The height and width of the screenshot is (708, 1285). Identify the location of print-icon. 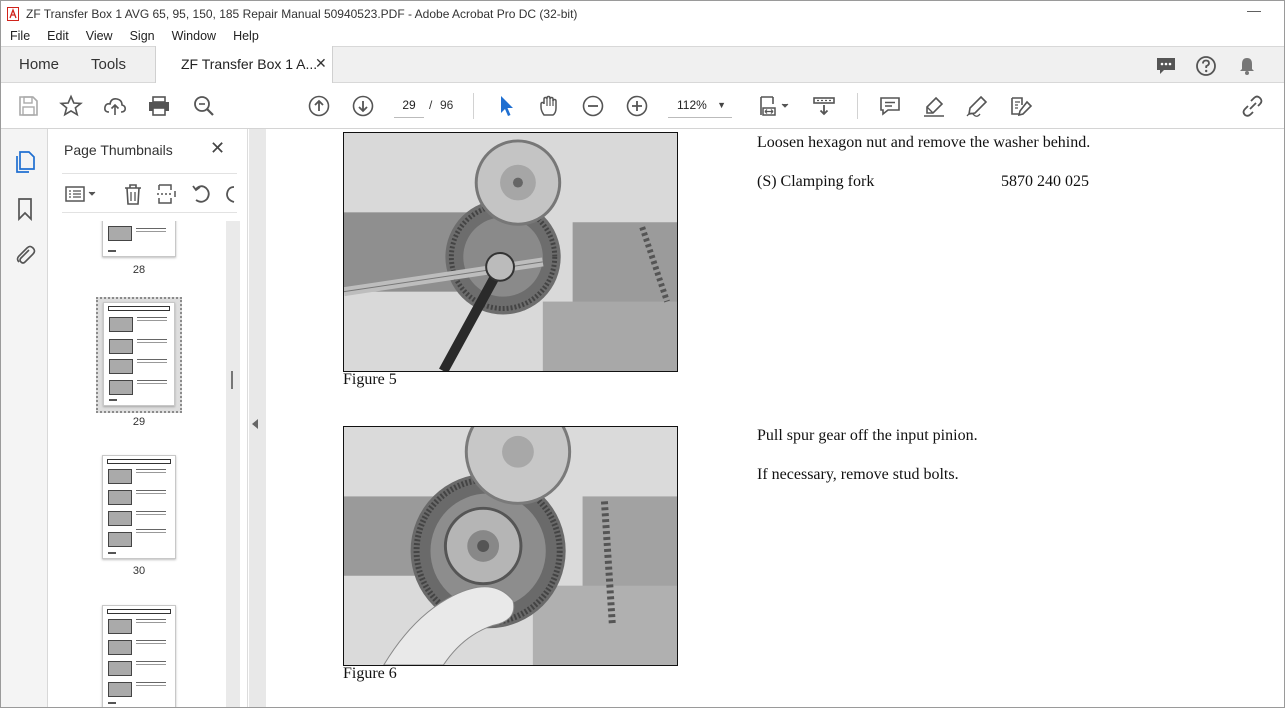
(159, 106).